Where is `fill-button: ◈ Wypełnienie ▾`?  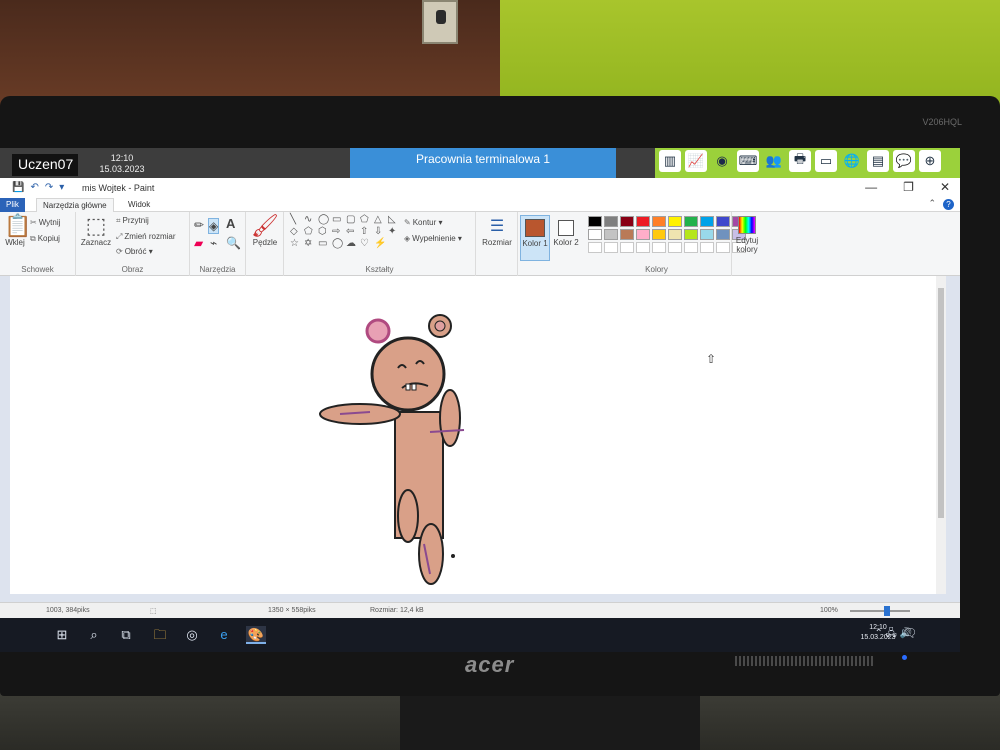 fill-button: ◈ Wypełnienie ▾ is located at coordinates (433, 238).